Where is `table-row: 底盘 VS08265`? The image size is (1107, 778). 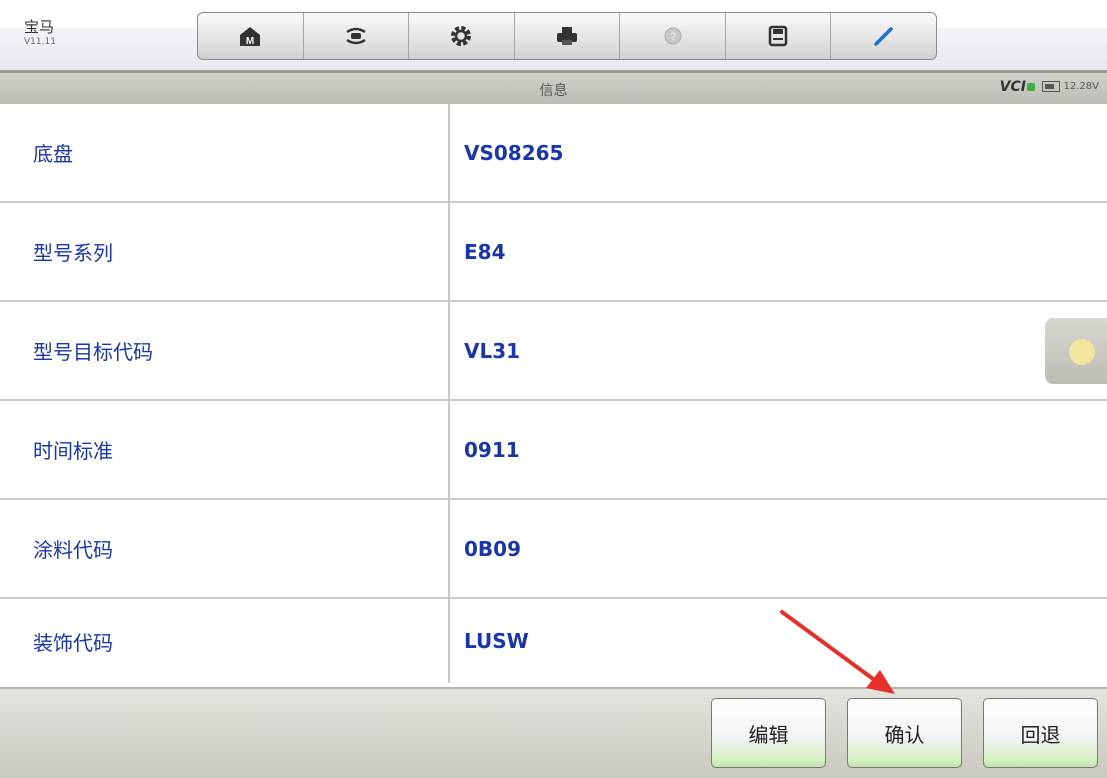 table-row: 底盘 VS08265 is located at coordinates (553, 153).